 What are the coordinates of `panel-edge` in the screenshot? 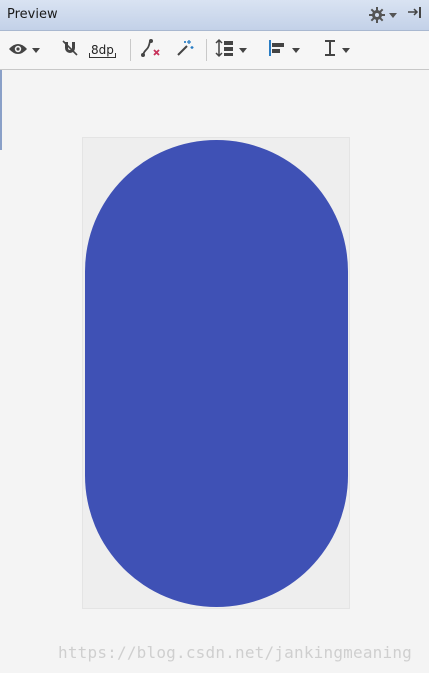 It's located at (1, 110).